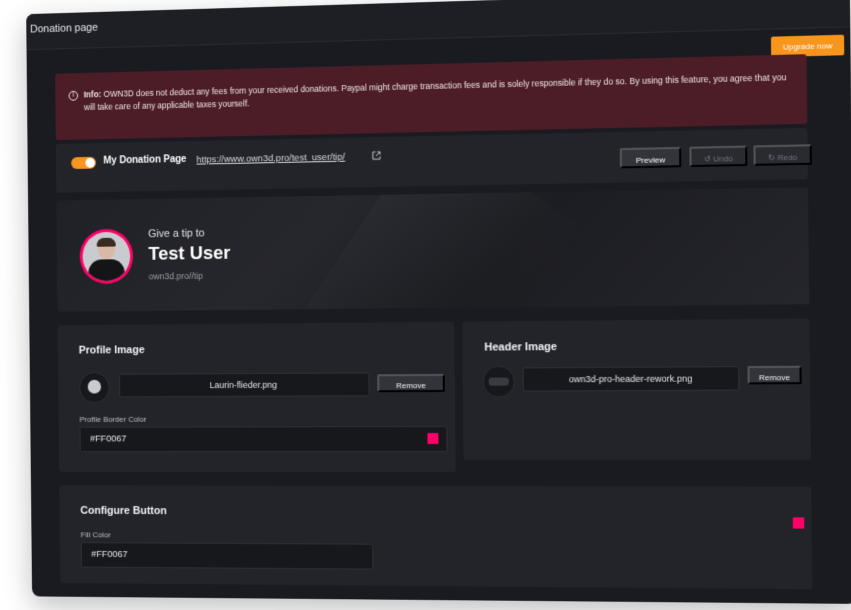 This screenshot has width=851, height=610. What do you see at coordinates (189, 253) in the screenshot?
I see `username: Test User` at bounding box center [189, 253].